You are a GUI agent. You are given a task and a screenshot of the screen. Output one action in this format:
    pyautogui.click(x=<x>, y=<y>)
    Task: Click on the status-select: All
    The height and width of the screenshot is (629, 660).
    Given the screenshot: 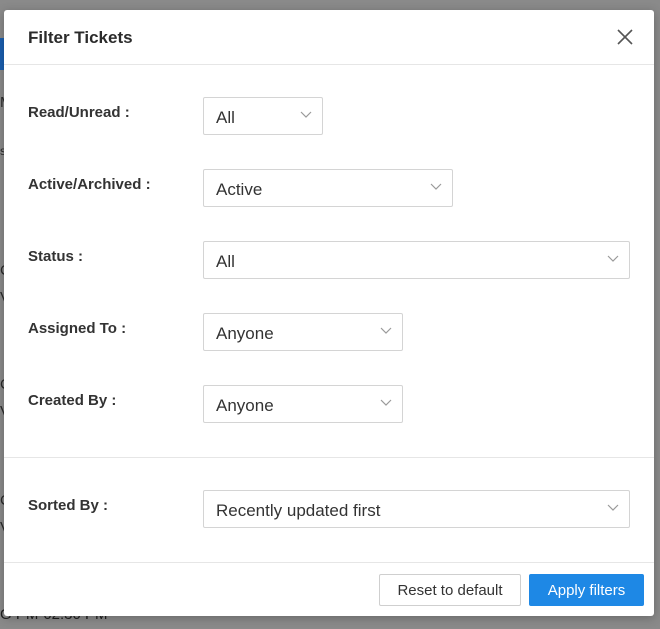 What is the action you would take?
    pyautogui.click(x=416, y=260)
    